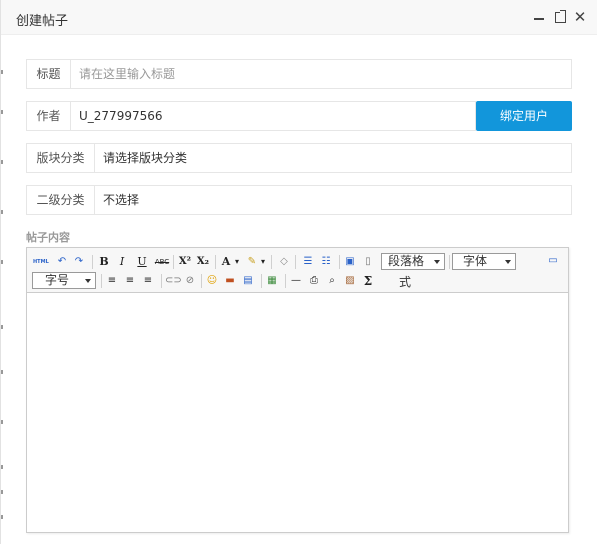  Describe the element at coordinates (368, 281) in the screenshot. I see `formula-icon: Σ` at that location.